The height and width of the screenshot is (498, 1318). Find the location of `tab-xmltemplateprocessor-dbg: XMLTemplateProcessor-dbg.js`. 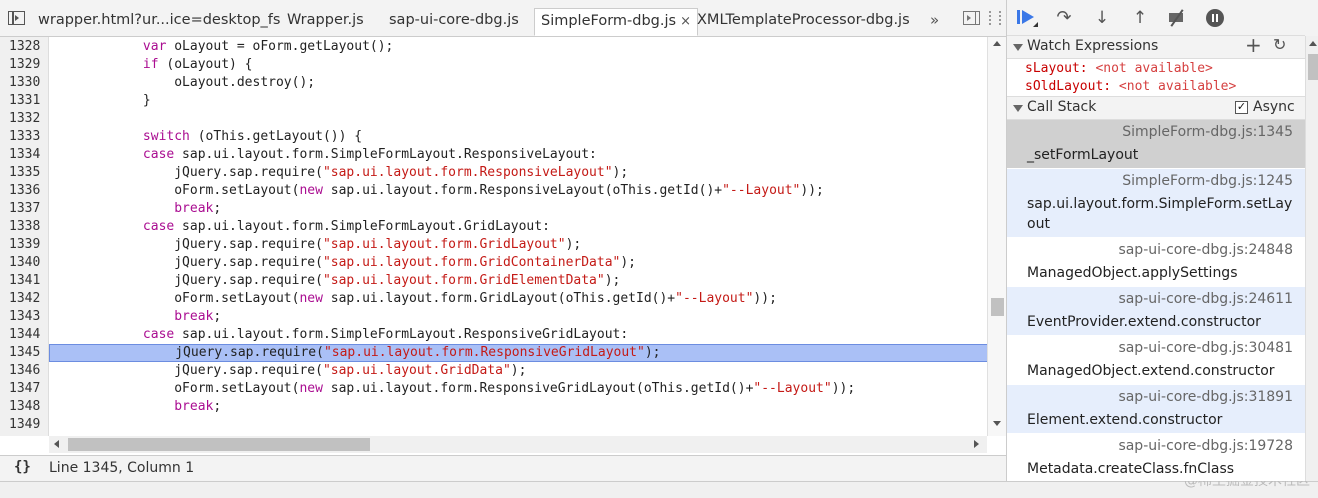

tab-xmltemplateprocessor-dbg: XMLTemplateProcessor-dbg.js is located at coordinates (803, 21).